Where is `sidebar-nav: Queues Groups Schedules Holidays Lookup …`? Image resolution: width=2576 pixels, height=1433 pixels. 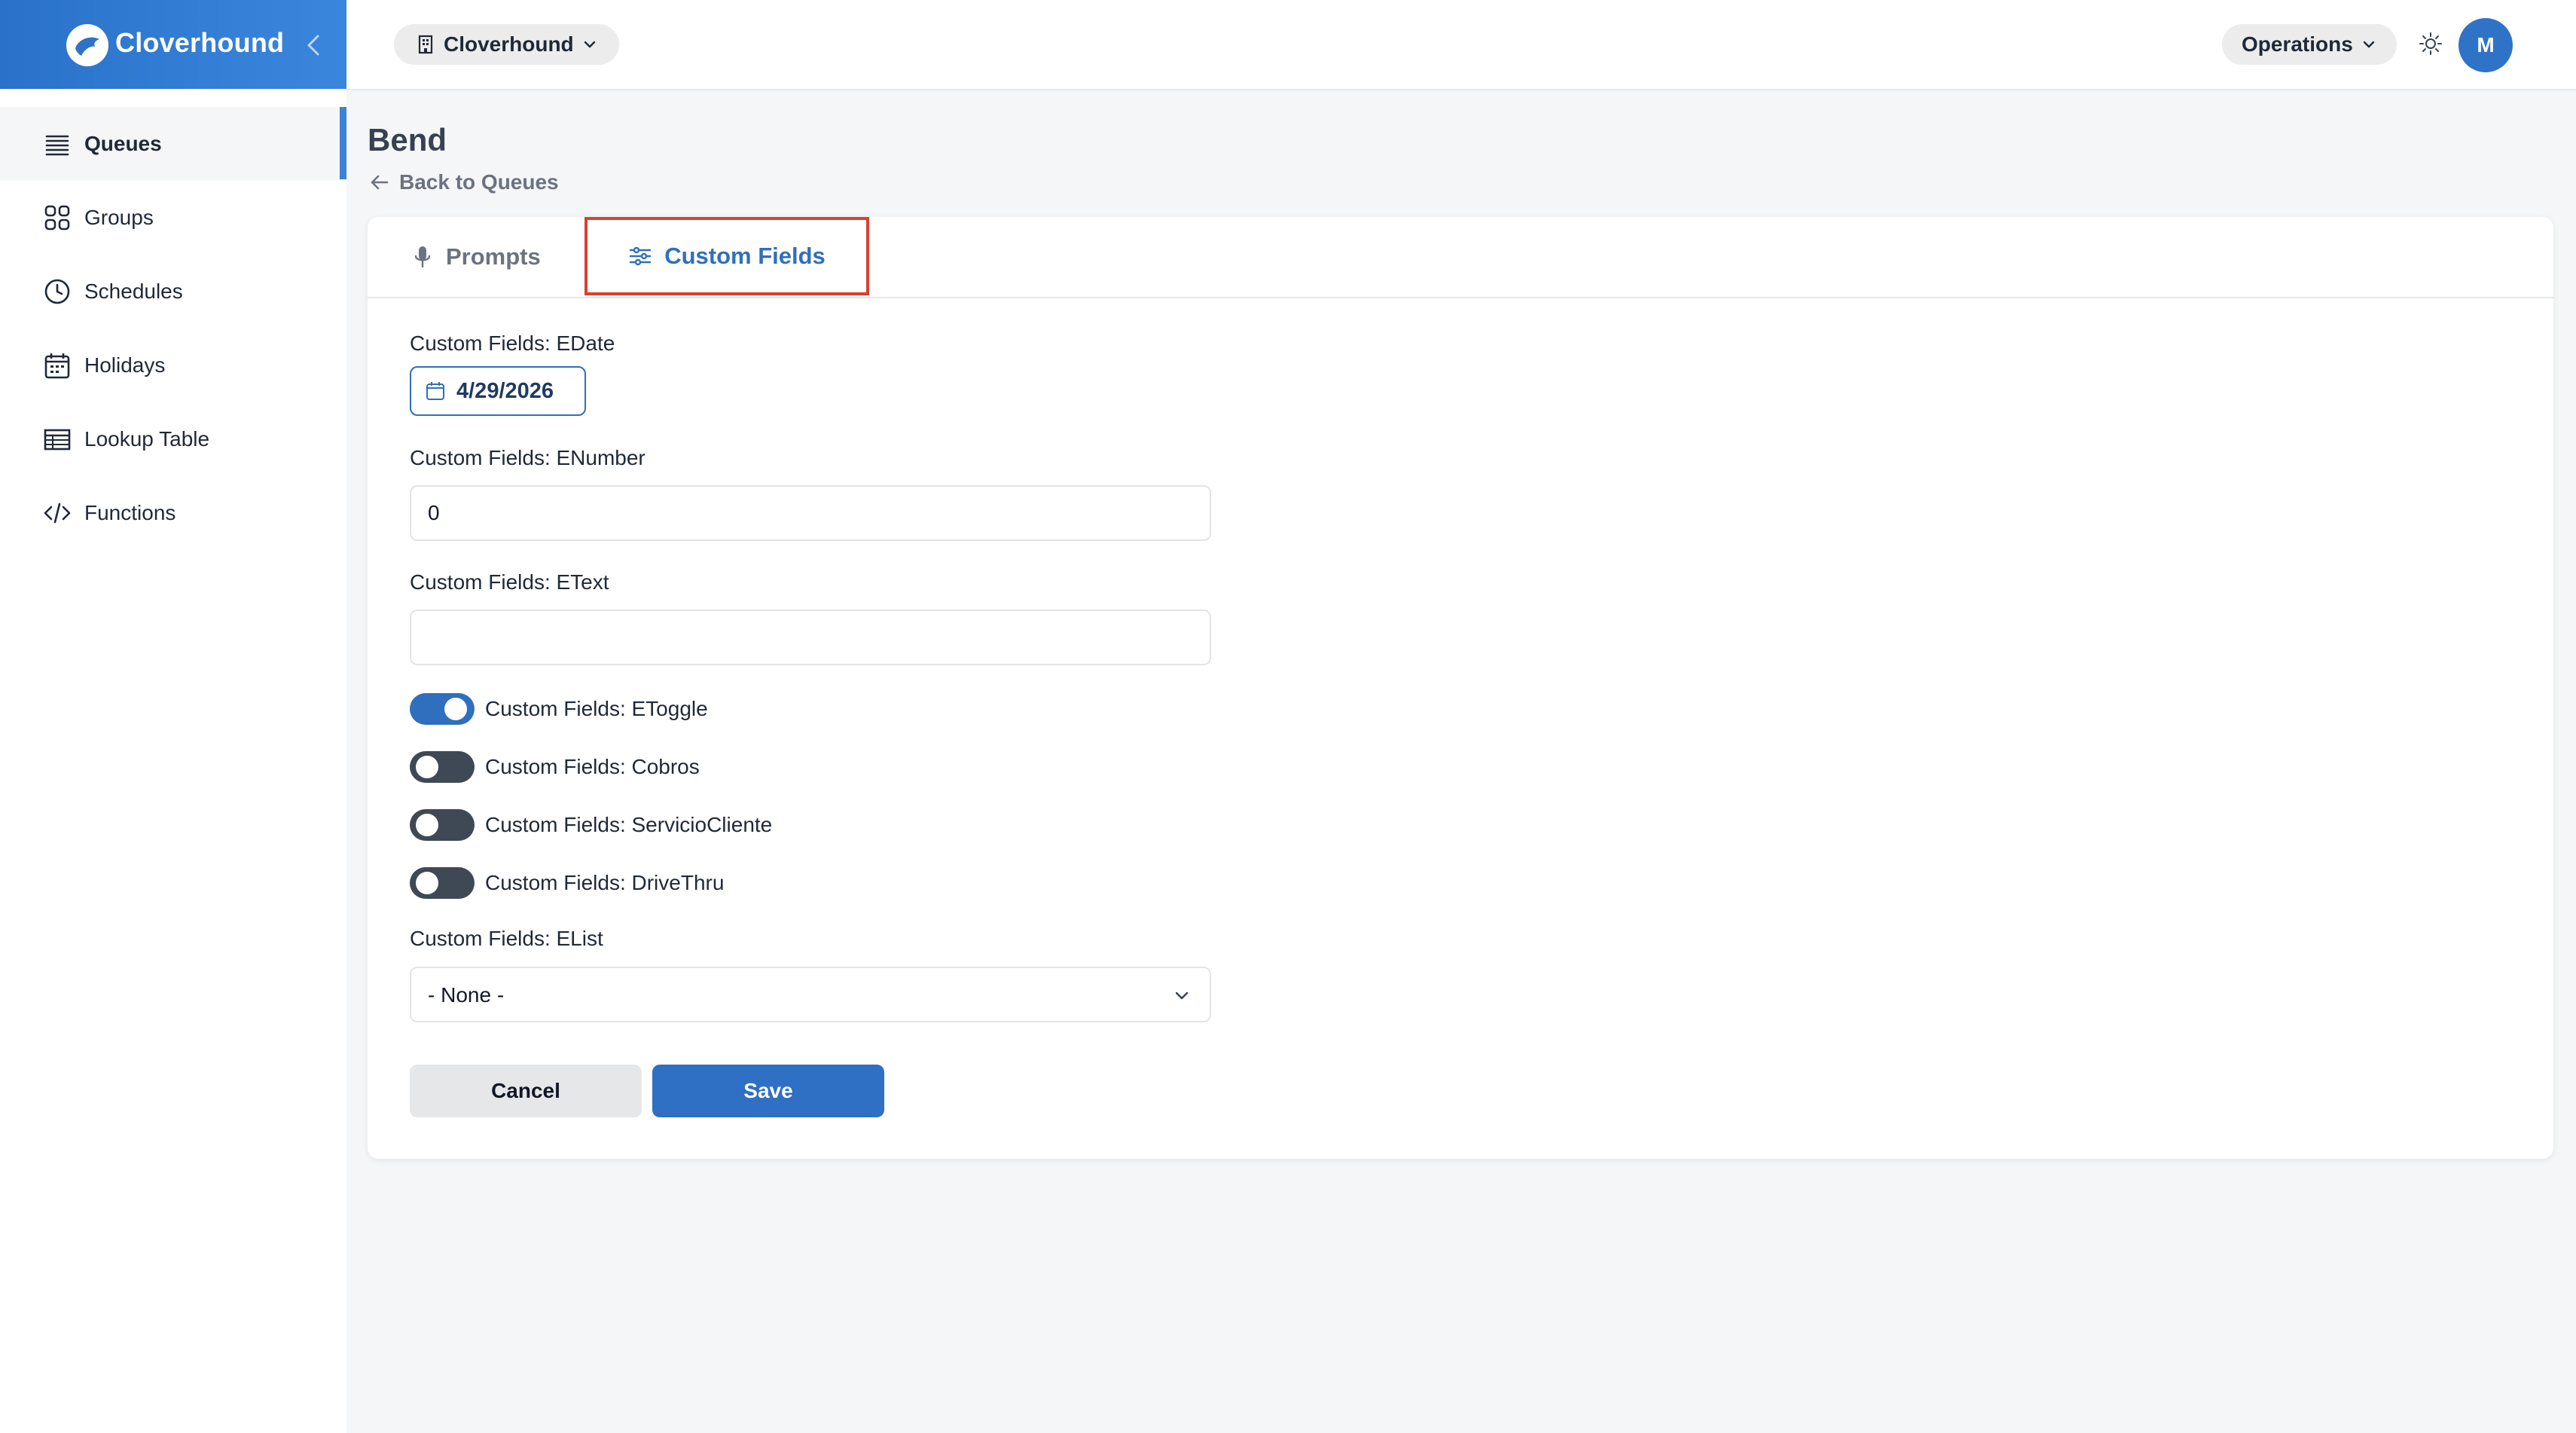 sidebar-nav: Queues Groups Schedules Holidays Lookup … is located at coordinates (173, 328).